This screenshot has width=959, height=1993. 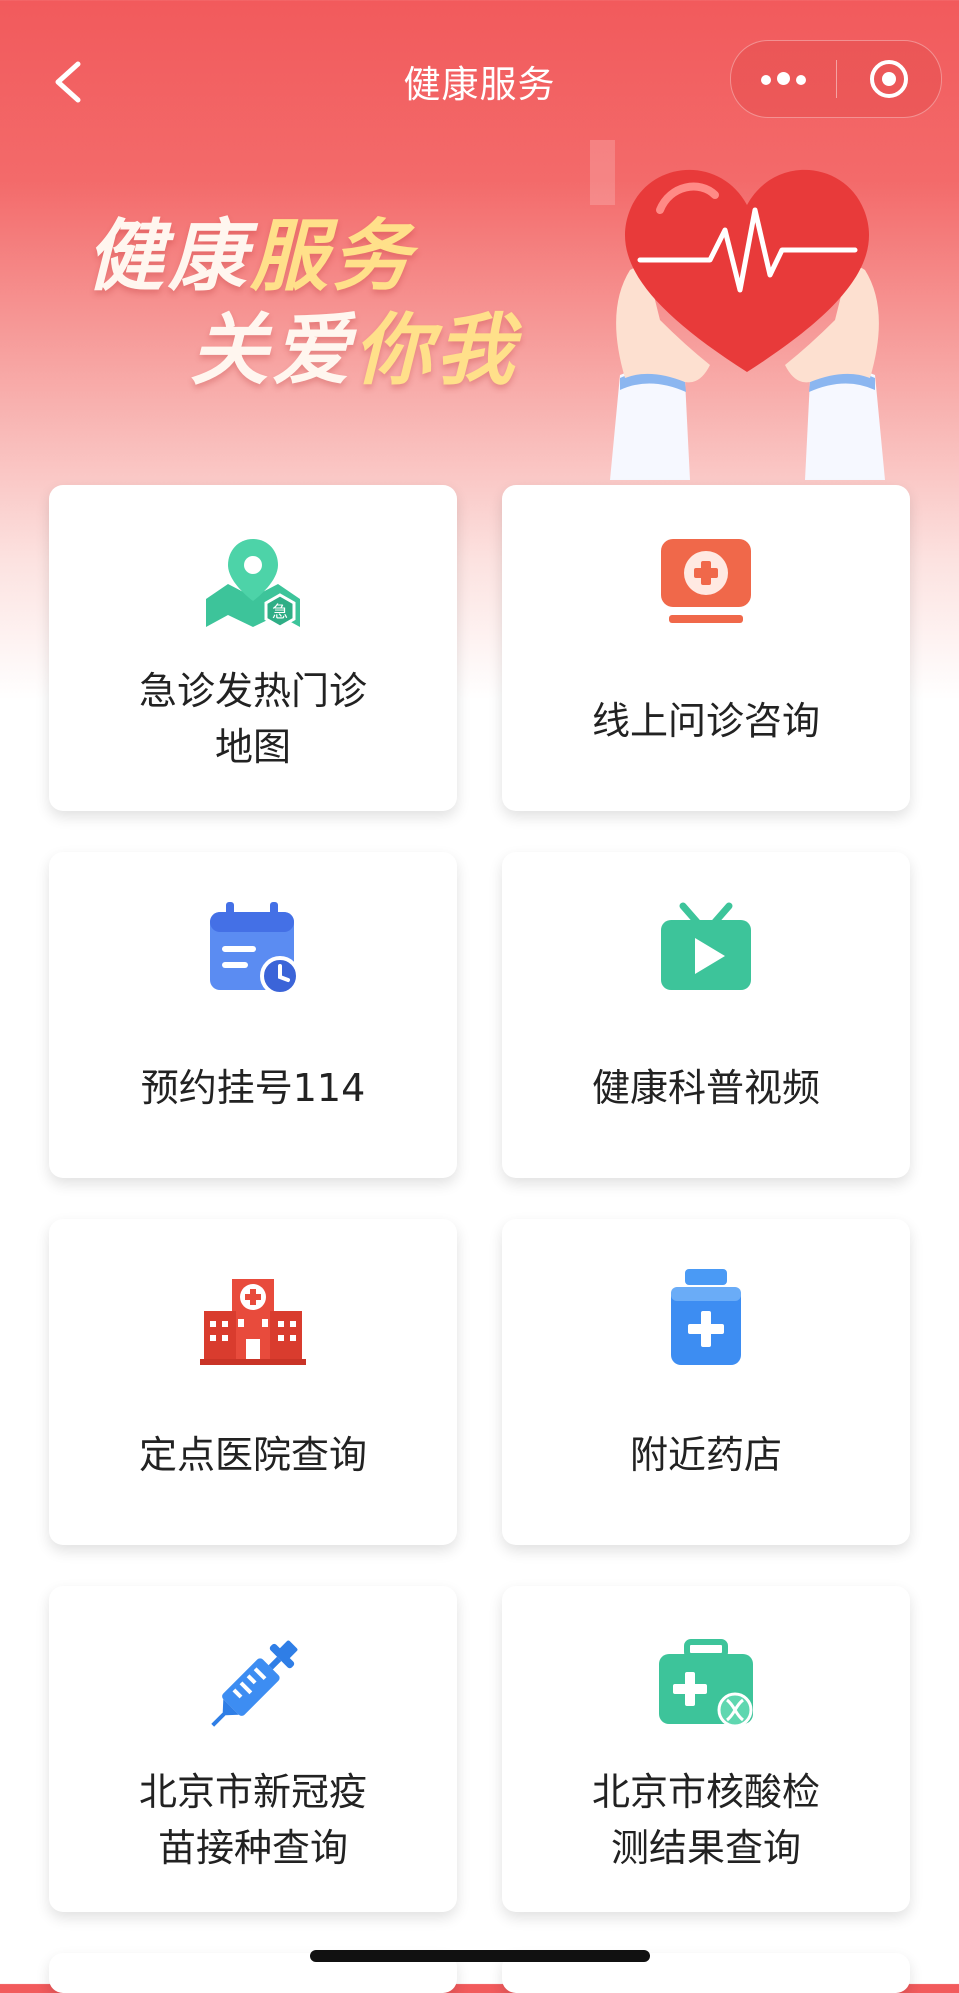 What do you see at coordinates (737, 310) in the screenshot?
I see `heart-in-hands-illustration` at bounding box center [737, 310].